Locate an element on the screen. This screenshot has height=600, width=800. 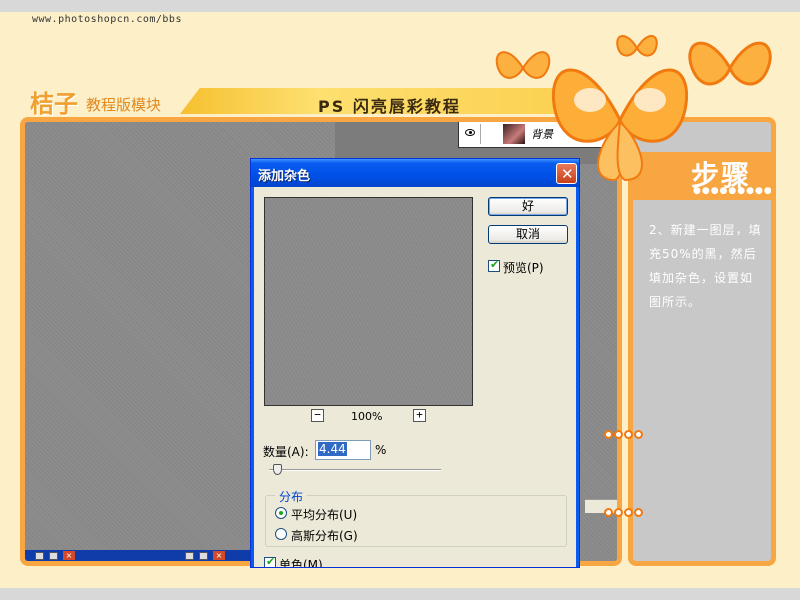
brand-name: 桔子 is located at coordinates (54, 103).